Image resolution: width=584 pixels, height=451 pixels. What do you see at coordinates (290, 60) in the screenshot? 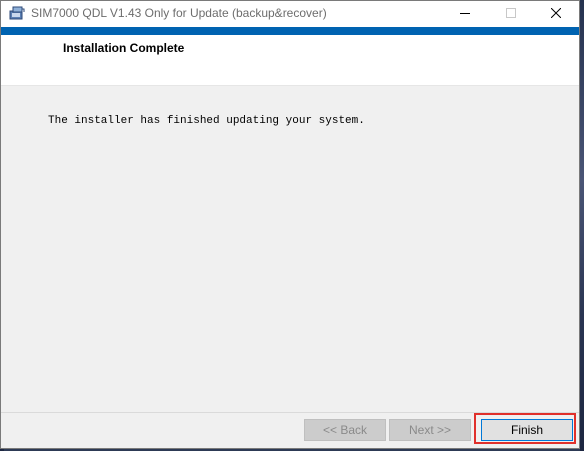
I see `wizard-header: Installation Complete` at bounding box center [290, 60].